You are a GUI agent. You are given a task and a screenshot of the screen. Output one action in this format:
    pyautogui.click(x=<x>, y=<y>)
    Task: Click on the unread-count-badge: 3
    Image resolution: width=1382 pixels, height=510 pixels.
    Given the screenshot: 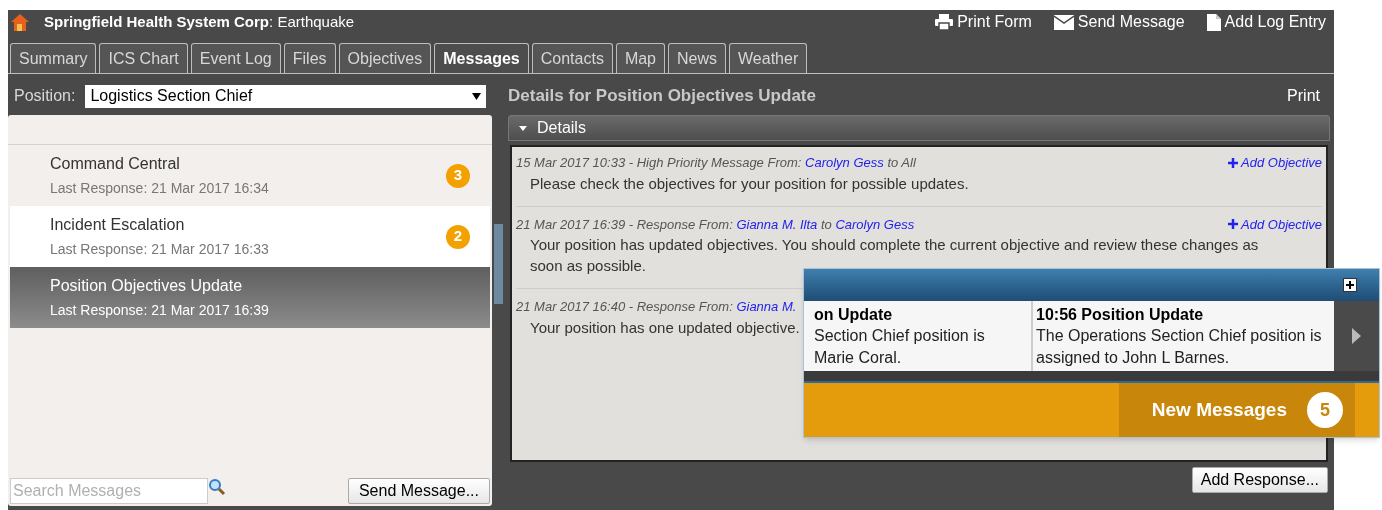 What is the action you would take?
    pyautogui.click(x=458, y=175)
    